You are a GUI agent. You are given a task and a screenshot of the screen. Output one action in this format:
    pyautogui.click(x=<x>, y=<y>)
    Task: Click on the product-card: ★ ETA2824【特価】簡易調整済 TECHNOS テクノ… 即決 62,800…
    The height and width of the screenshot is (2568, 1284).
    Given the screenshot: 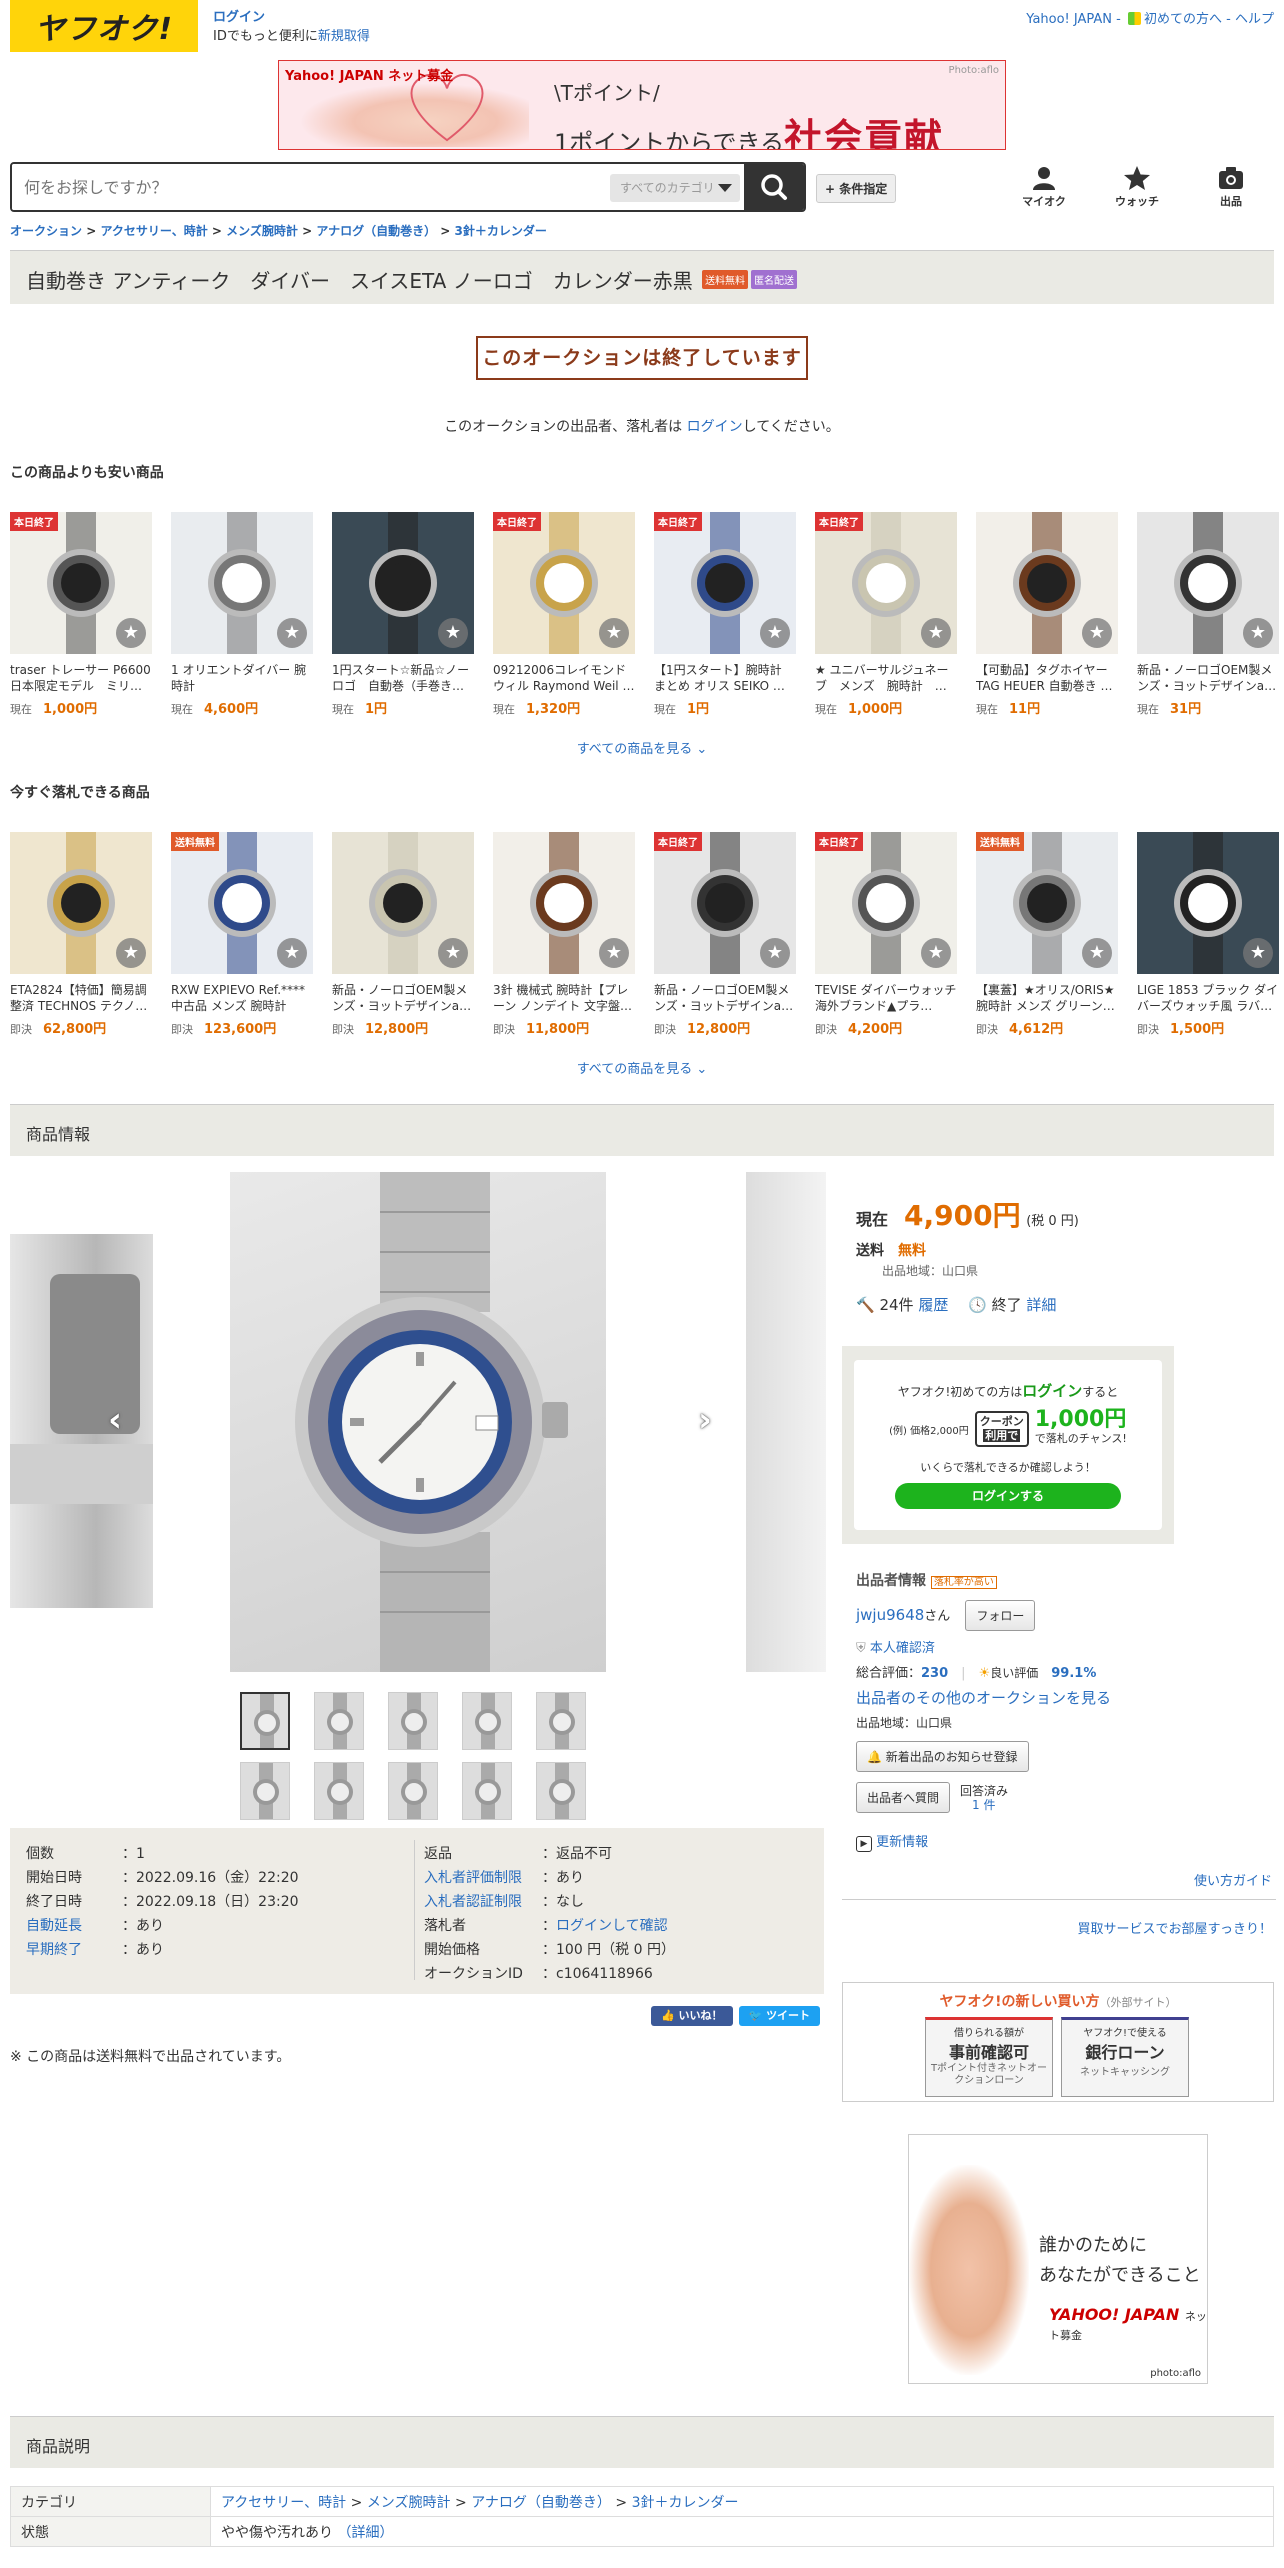 What is the action you would take?
    pyautogui.click(x=81, y=934)
    